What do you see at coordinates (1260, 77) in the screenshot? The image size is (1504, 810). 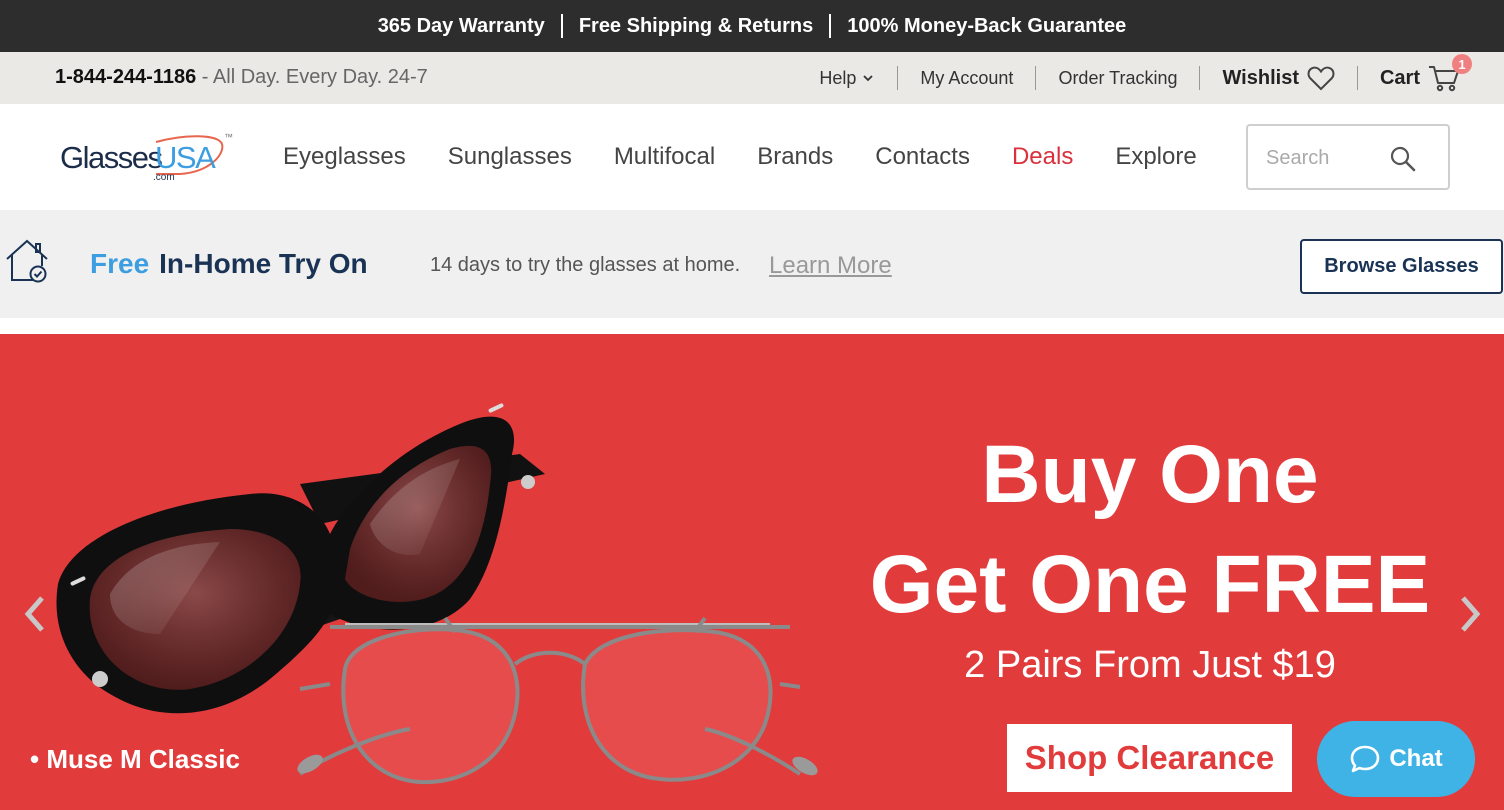 I see `wishlist-label: Wishlist` at bounding box center [1260, 77].